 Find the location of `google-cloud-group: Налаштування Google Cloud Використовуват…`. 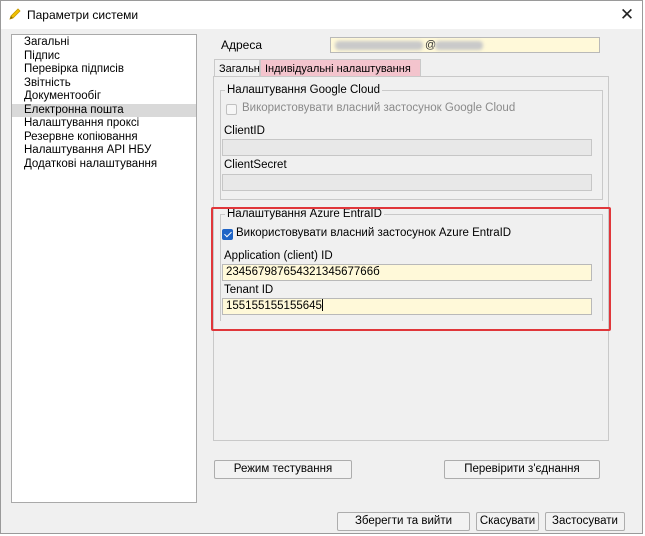

google-cloud-group: Налаштування Google Cloud Використовуват… is located at coordinates (411, 141).